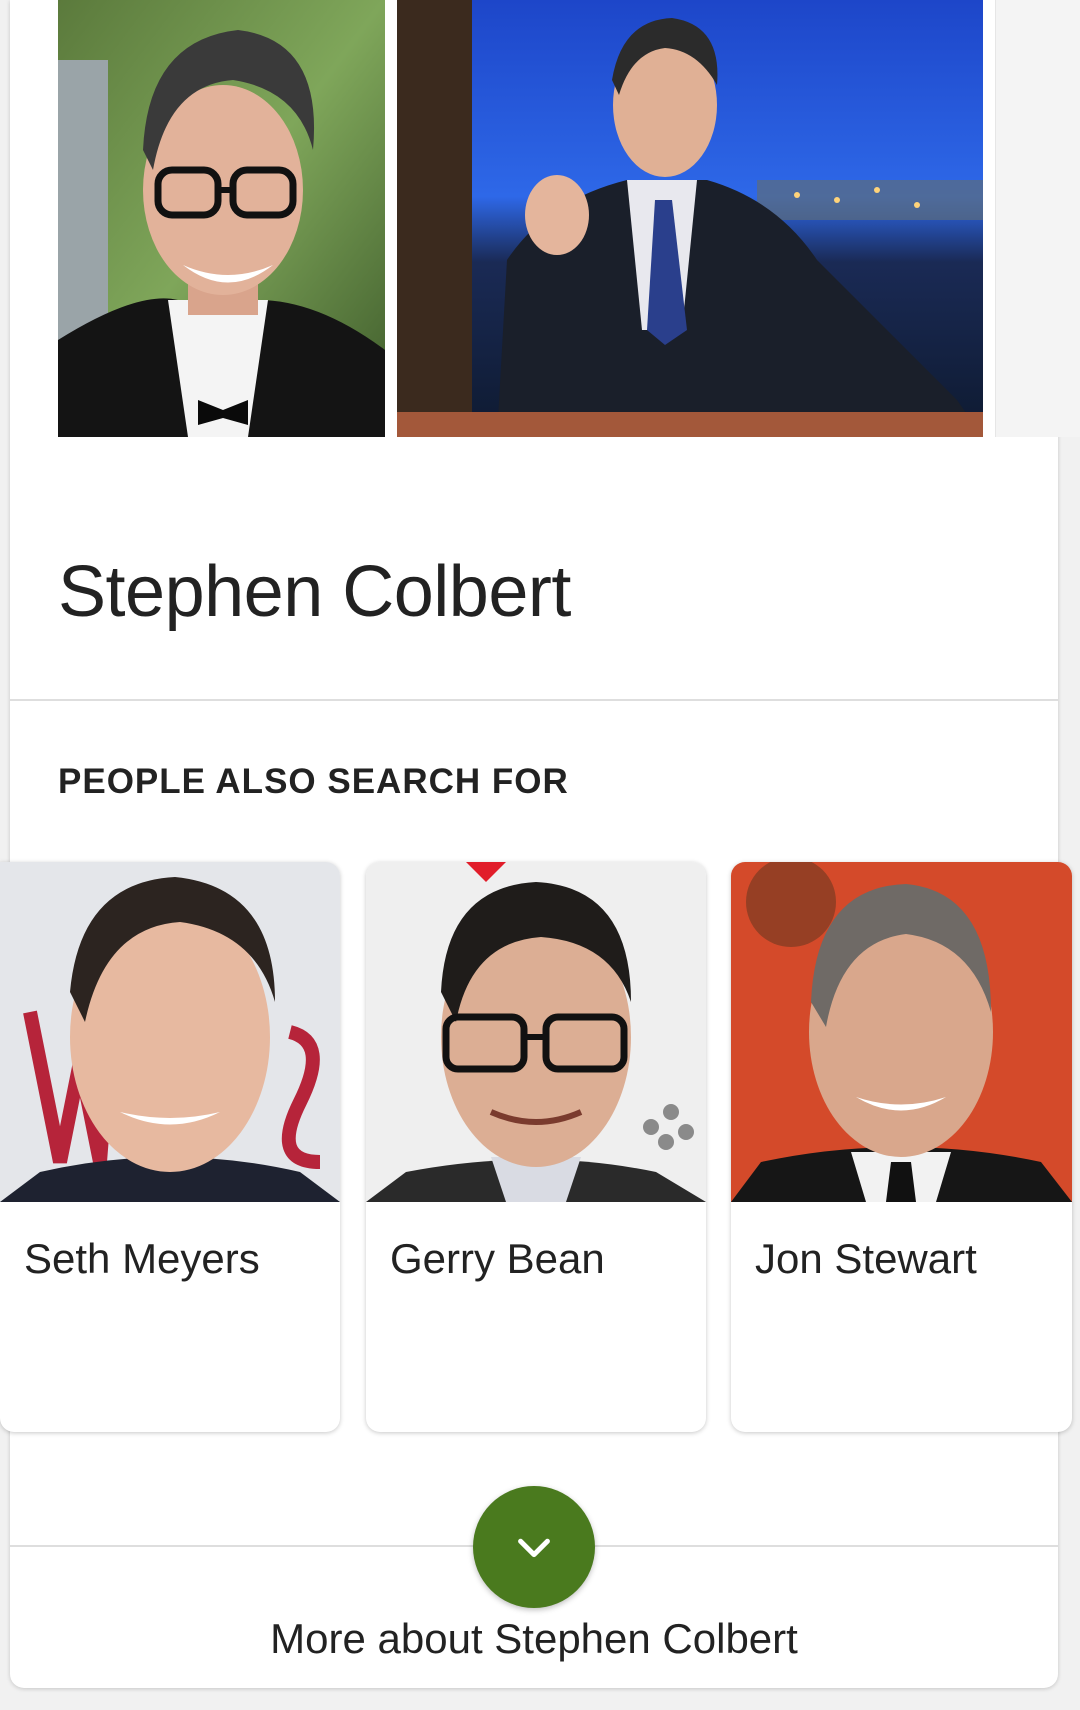 The height and width of the screenshot is (1710, 1080). Describe the element at coordinates (497, 1258) in the screenshot. I see `person-name: Gerry Bean` at that location.